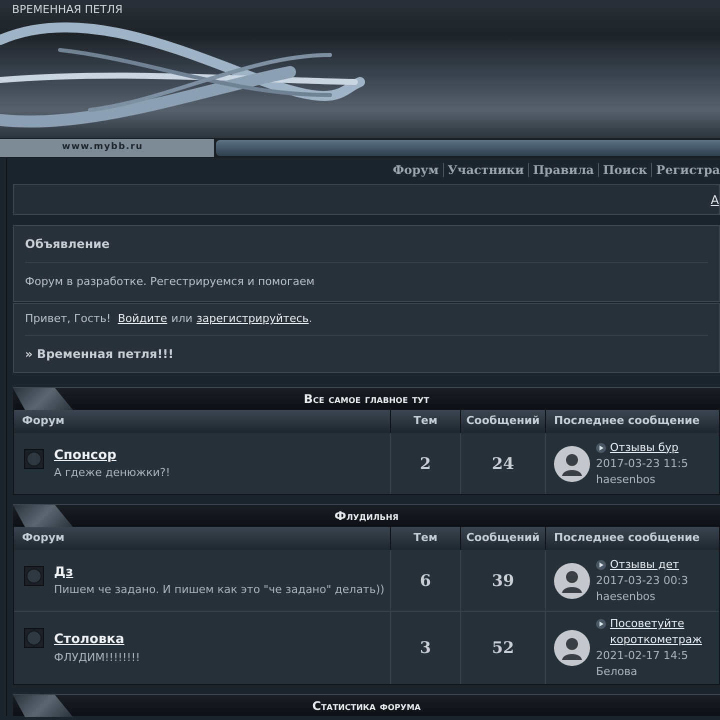 The width and height of the screenshot is (720, 720). I want to click on nav-link: Правила, so click(563, 170).